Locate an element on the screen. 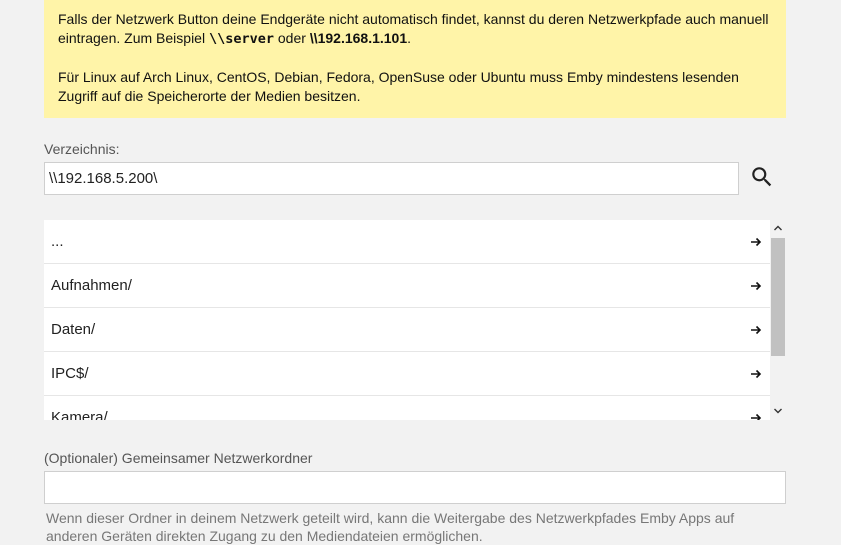  scroll-thumb is located at coordinates (778, 297).